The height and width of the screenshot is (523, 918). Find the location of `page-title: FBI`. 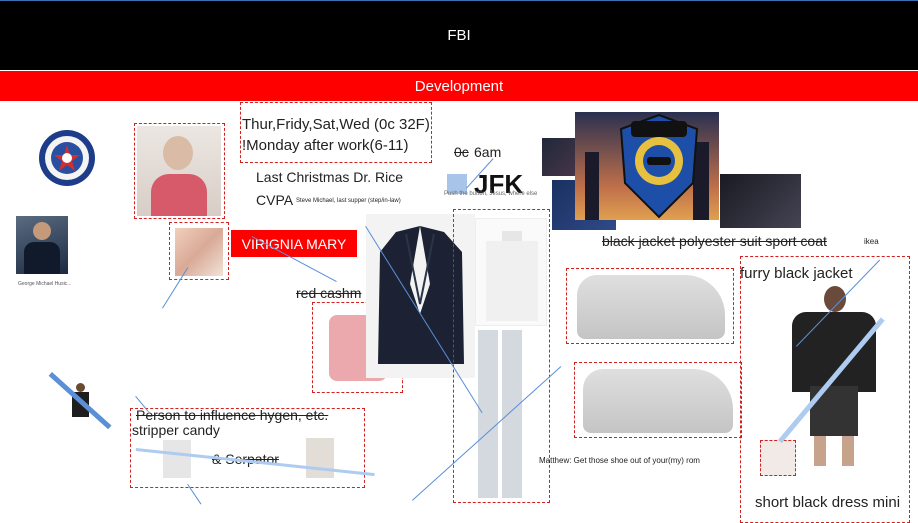

page-title: FBI is located at coordinates (459, 35).